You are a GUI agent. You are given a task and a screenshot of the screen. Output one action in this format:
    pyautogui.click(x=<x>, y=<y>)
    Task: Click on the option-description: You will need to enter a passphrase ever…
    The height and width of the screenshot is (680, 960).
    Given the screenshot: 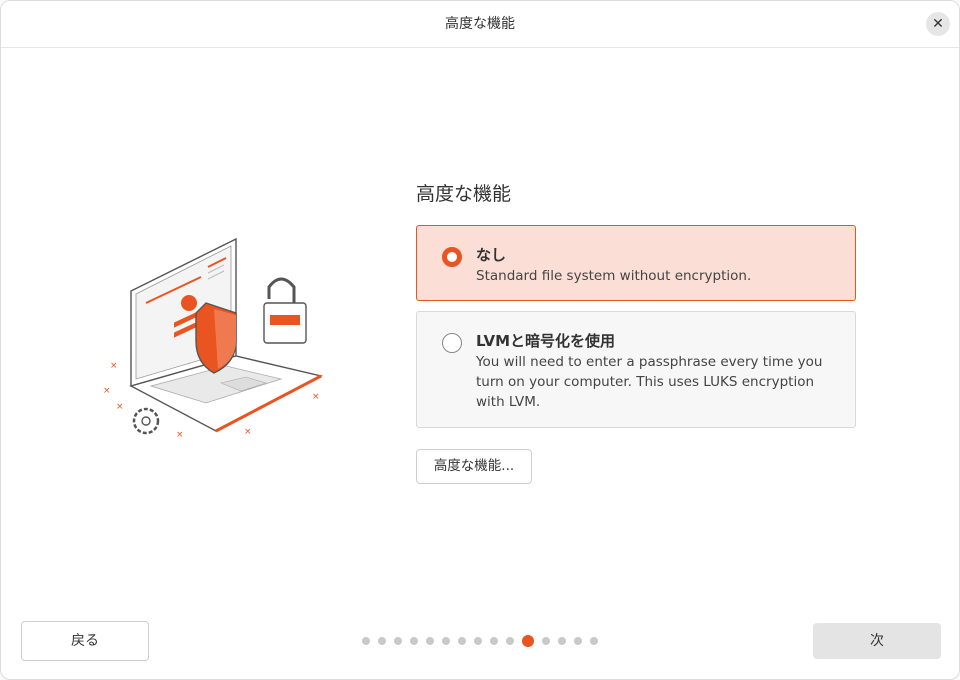 What is the action you would take?
    pyautogui.click(x=649, y=382)
    